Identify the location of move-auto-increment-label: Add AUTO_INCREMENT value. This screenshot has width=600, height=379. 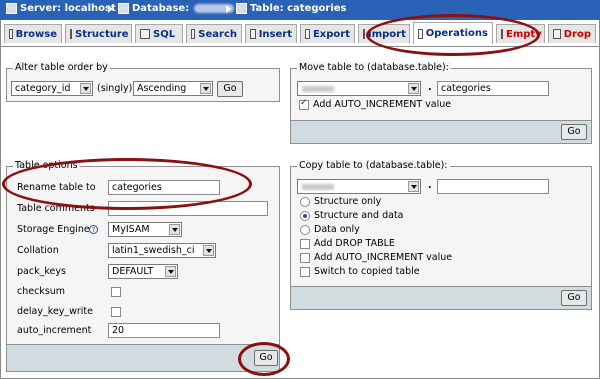
(382, 104).